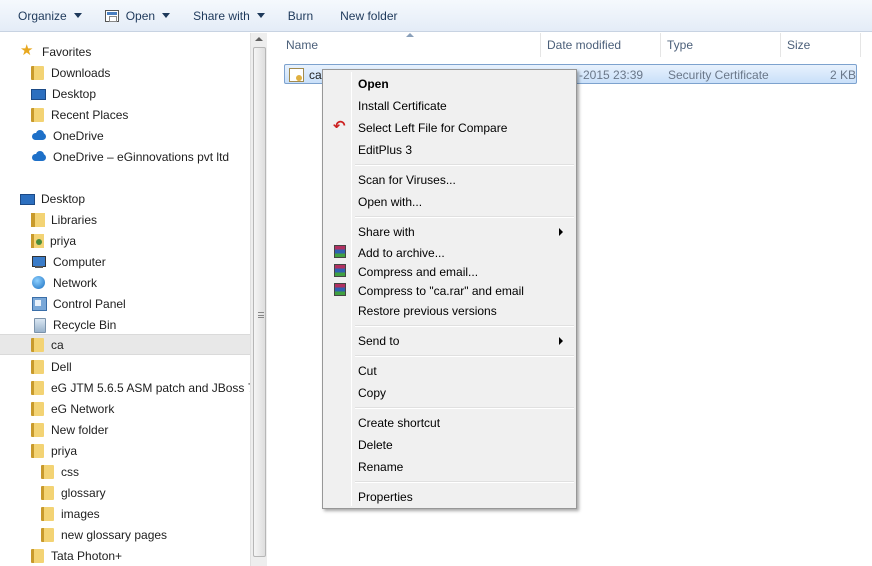  Describe the element at coordinates (60, 471) in the screenshot. I see `nav-item-css: css` at that location.